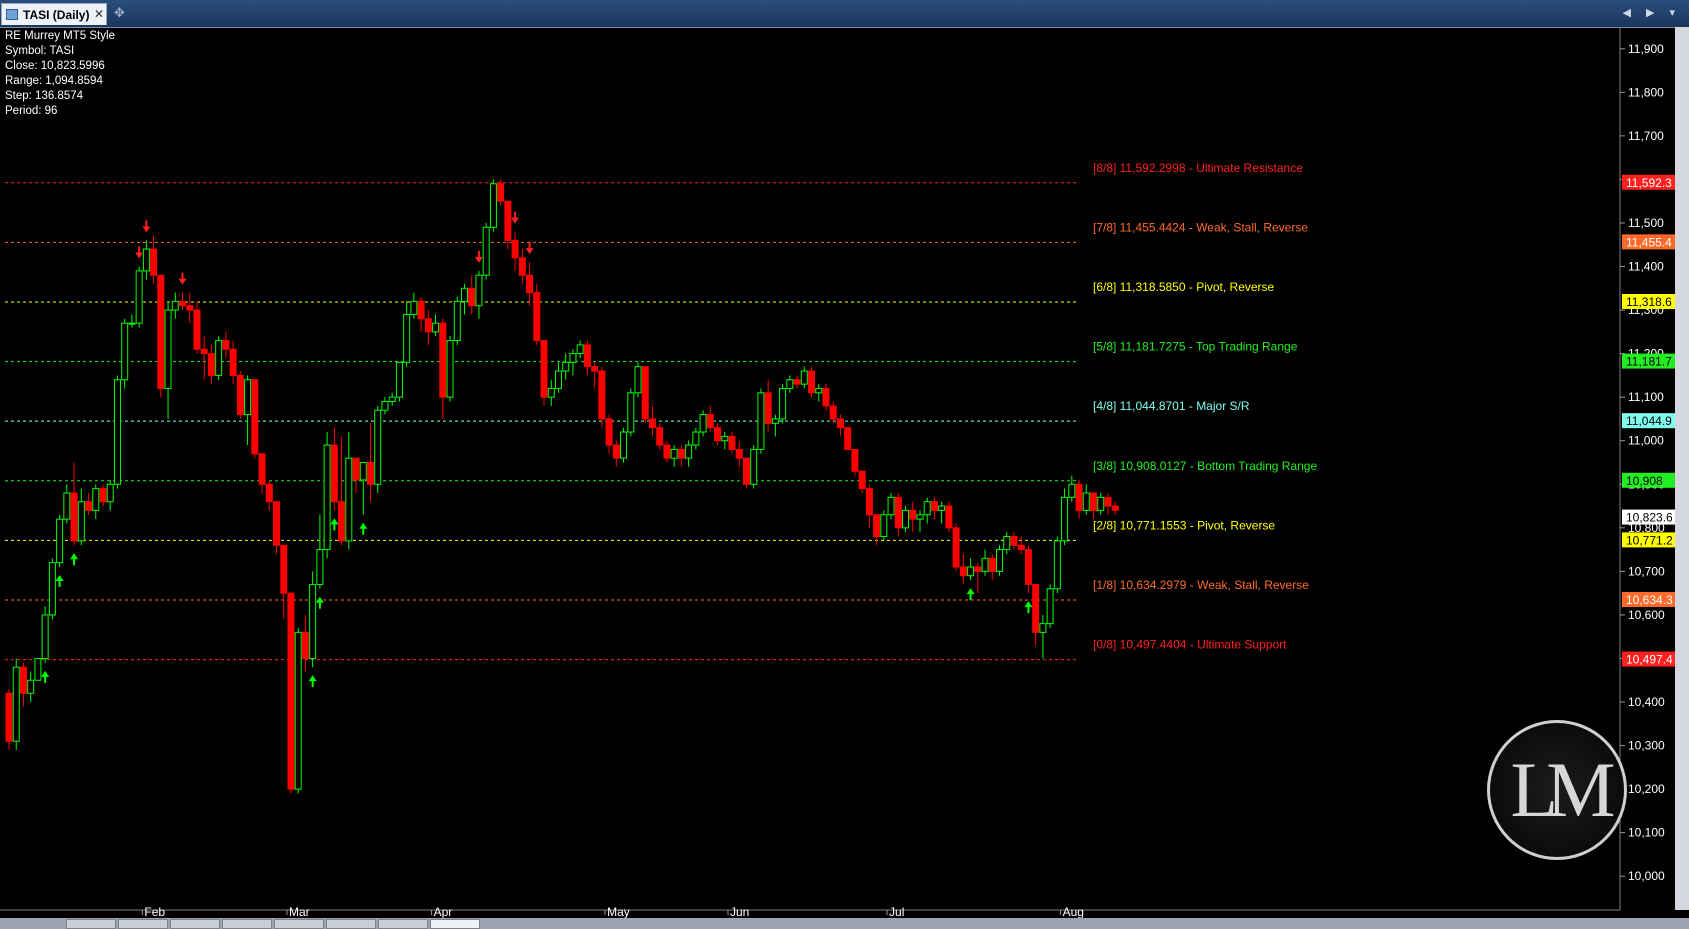  What do you see at coordinates (44, 96) in the screenshot?
I see `step-label: Step: 136.8574` at bounding box center [44, 96].